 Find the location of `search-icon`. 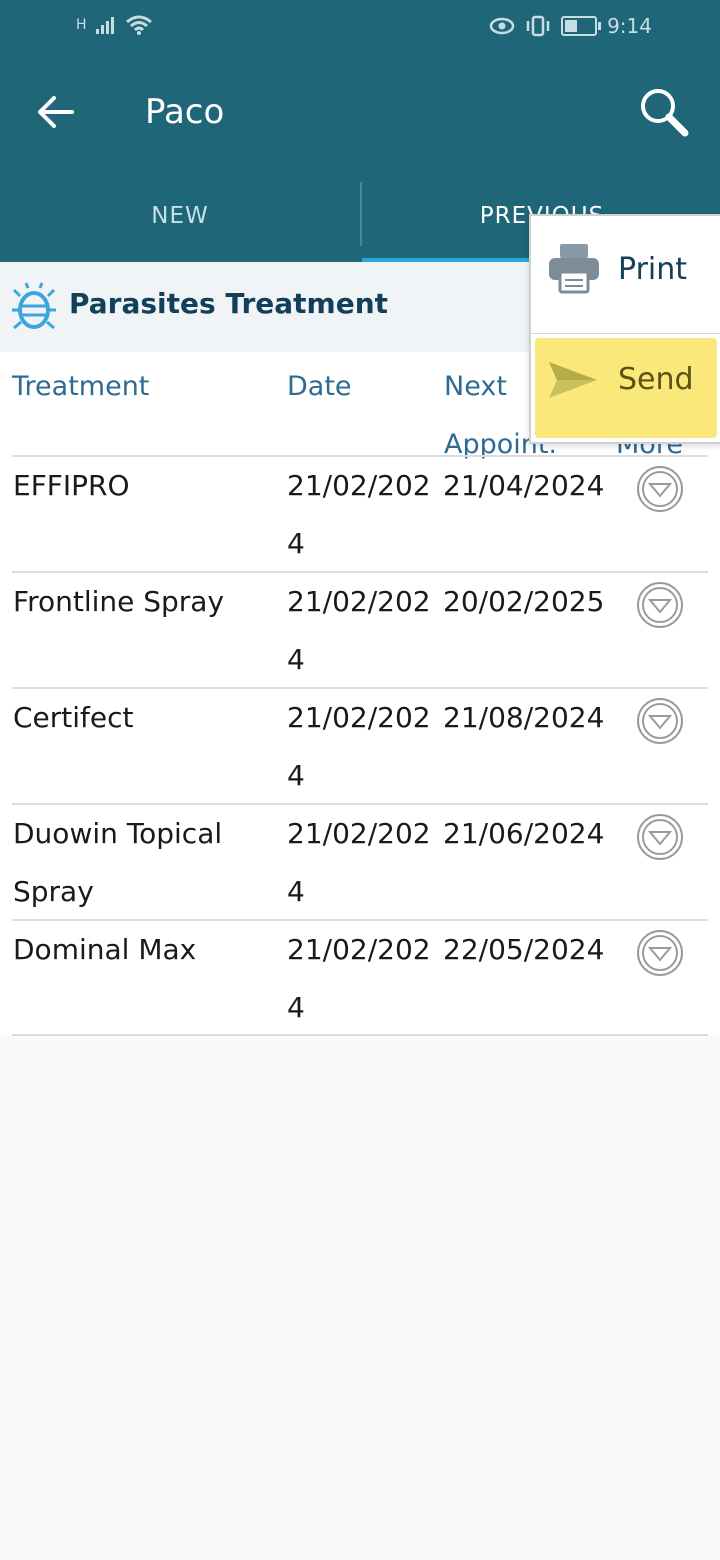

search-icon is located at coordinates (664, 112).